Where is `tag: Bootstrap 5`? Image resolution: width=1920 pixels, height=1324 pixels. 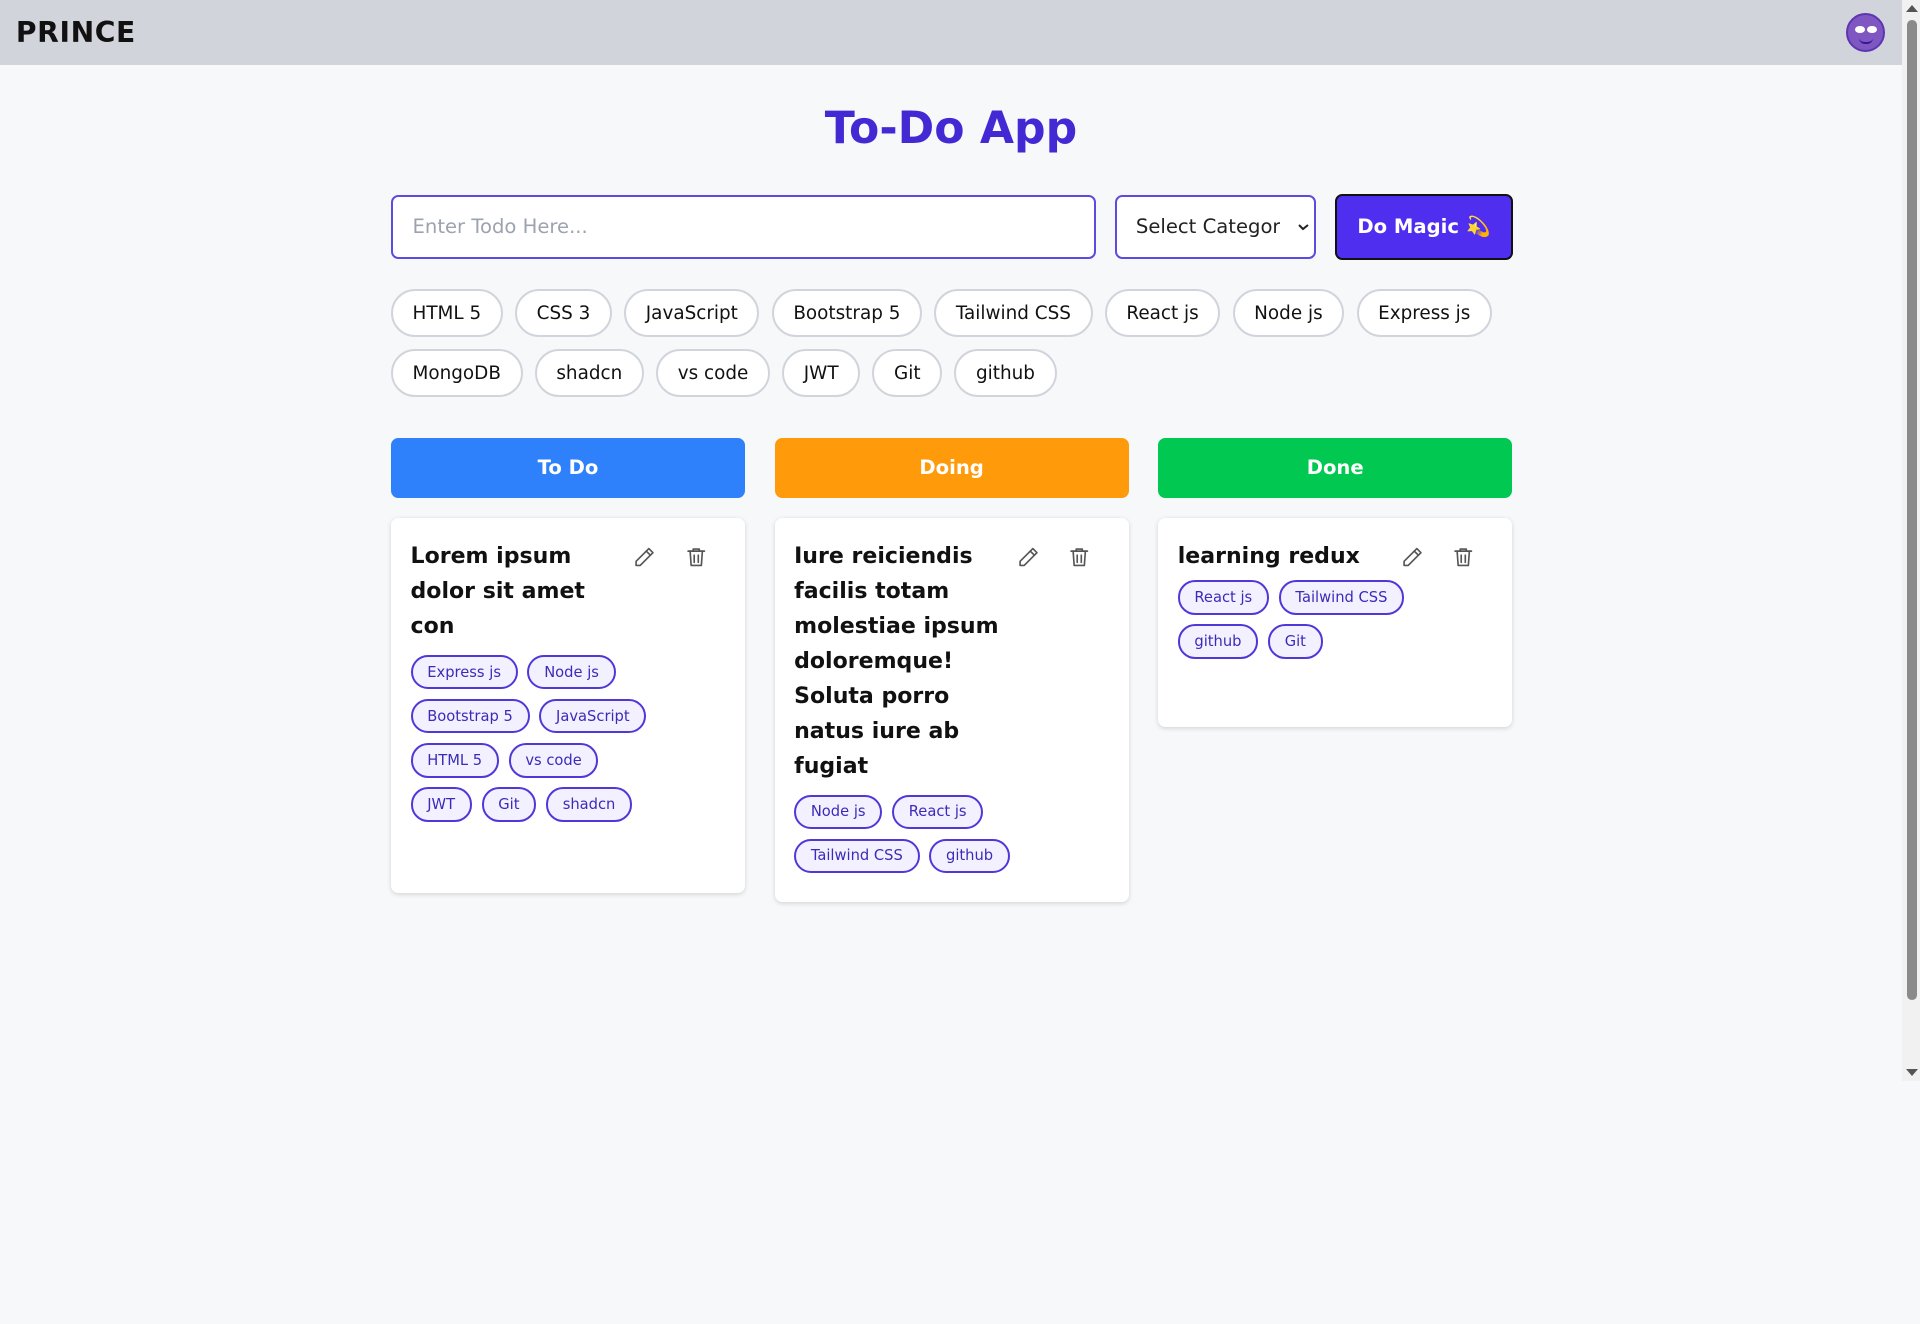 tag: Bootstrap 5 is located at coordinates (470, 716).